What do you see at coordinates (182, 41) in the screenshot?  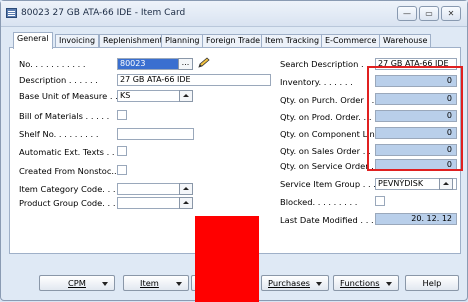 I see `tab-planning: Planning` at bounding box center [182, 41].